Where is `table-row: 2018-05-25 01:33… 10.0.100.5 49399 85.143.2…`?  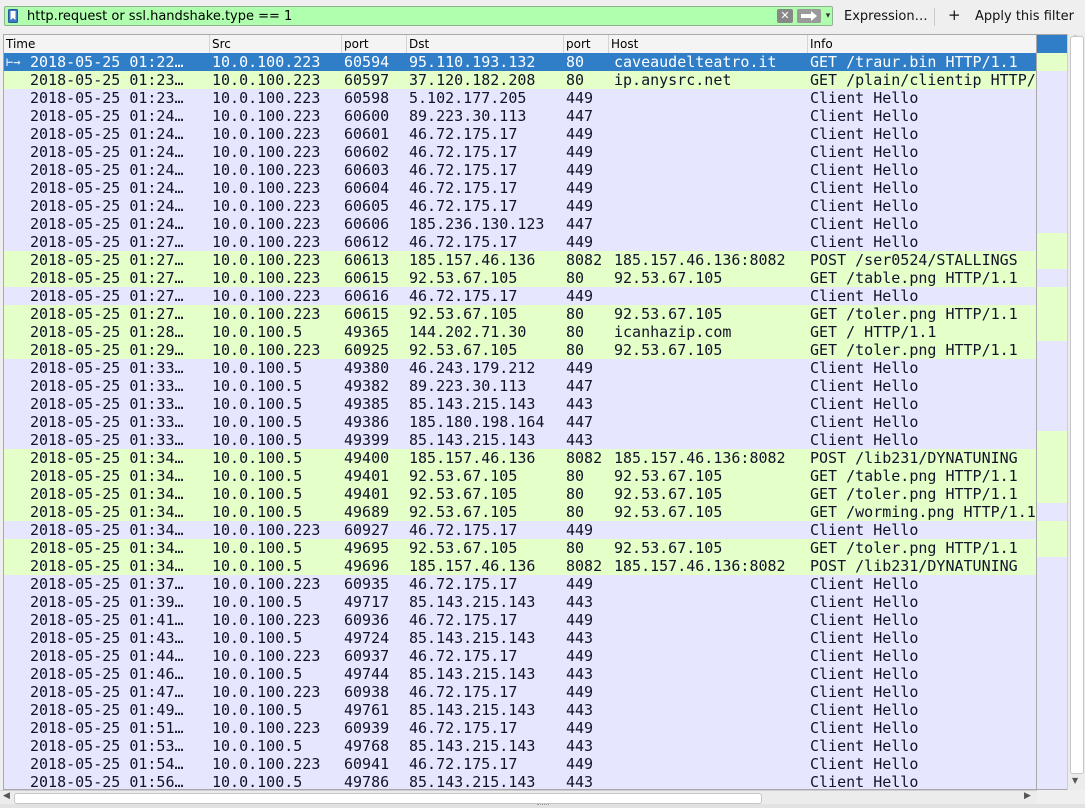
table-row: 2018-05-25 01:33… 10.0.100.5 49399 85.143.2… is located at coordinates (520, 440).